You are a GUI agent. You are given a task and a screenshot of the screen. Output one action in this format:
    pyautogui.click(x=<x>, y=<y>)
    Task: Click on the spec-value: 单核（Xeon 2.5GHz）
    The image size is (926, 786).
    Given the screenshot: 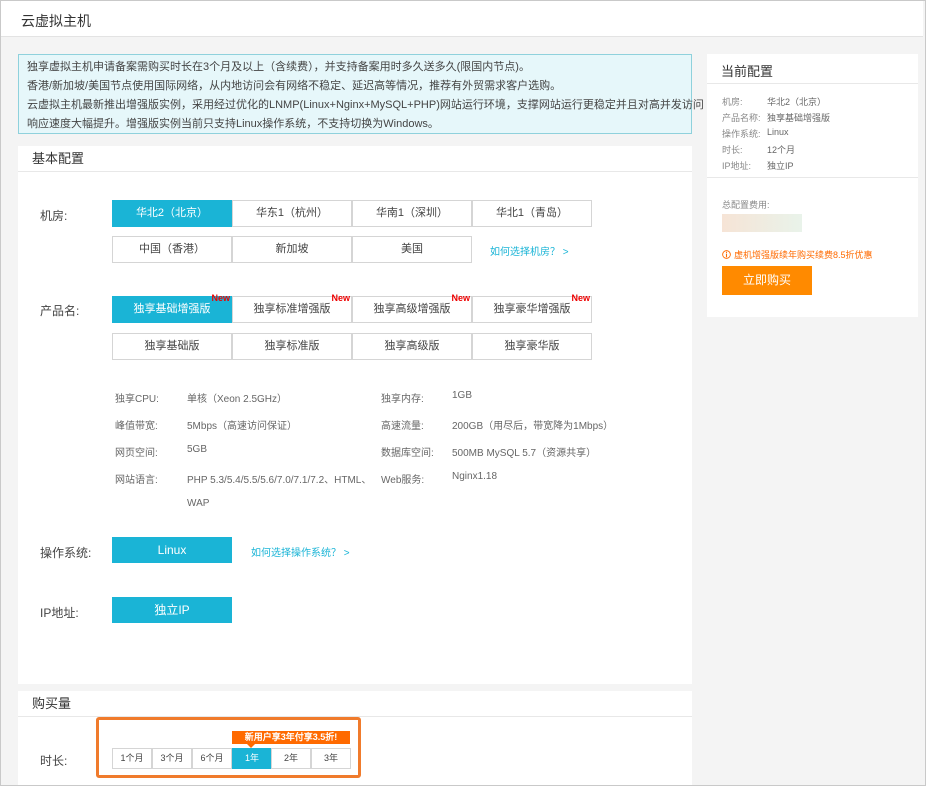 What is the action you would take?
    pyautogui.click(x=237, y=399)
    